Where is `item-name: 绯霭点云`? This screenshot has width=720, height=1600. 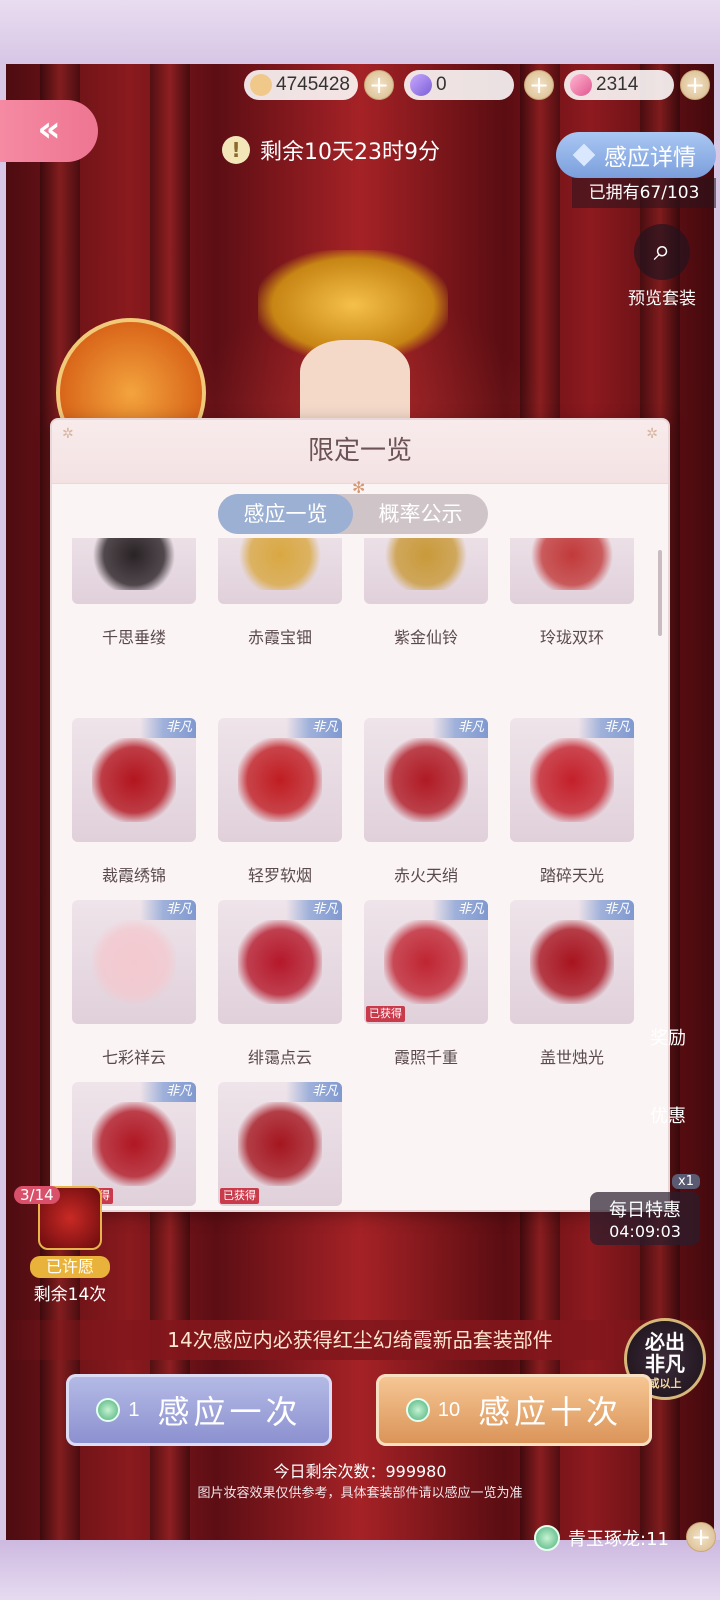 item-name: 绯霭点云 is located at coordinates (279, 1057).